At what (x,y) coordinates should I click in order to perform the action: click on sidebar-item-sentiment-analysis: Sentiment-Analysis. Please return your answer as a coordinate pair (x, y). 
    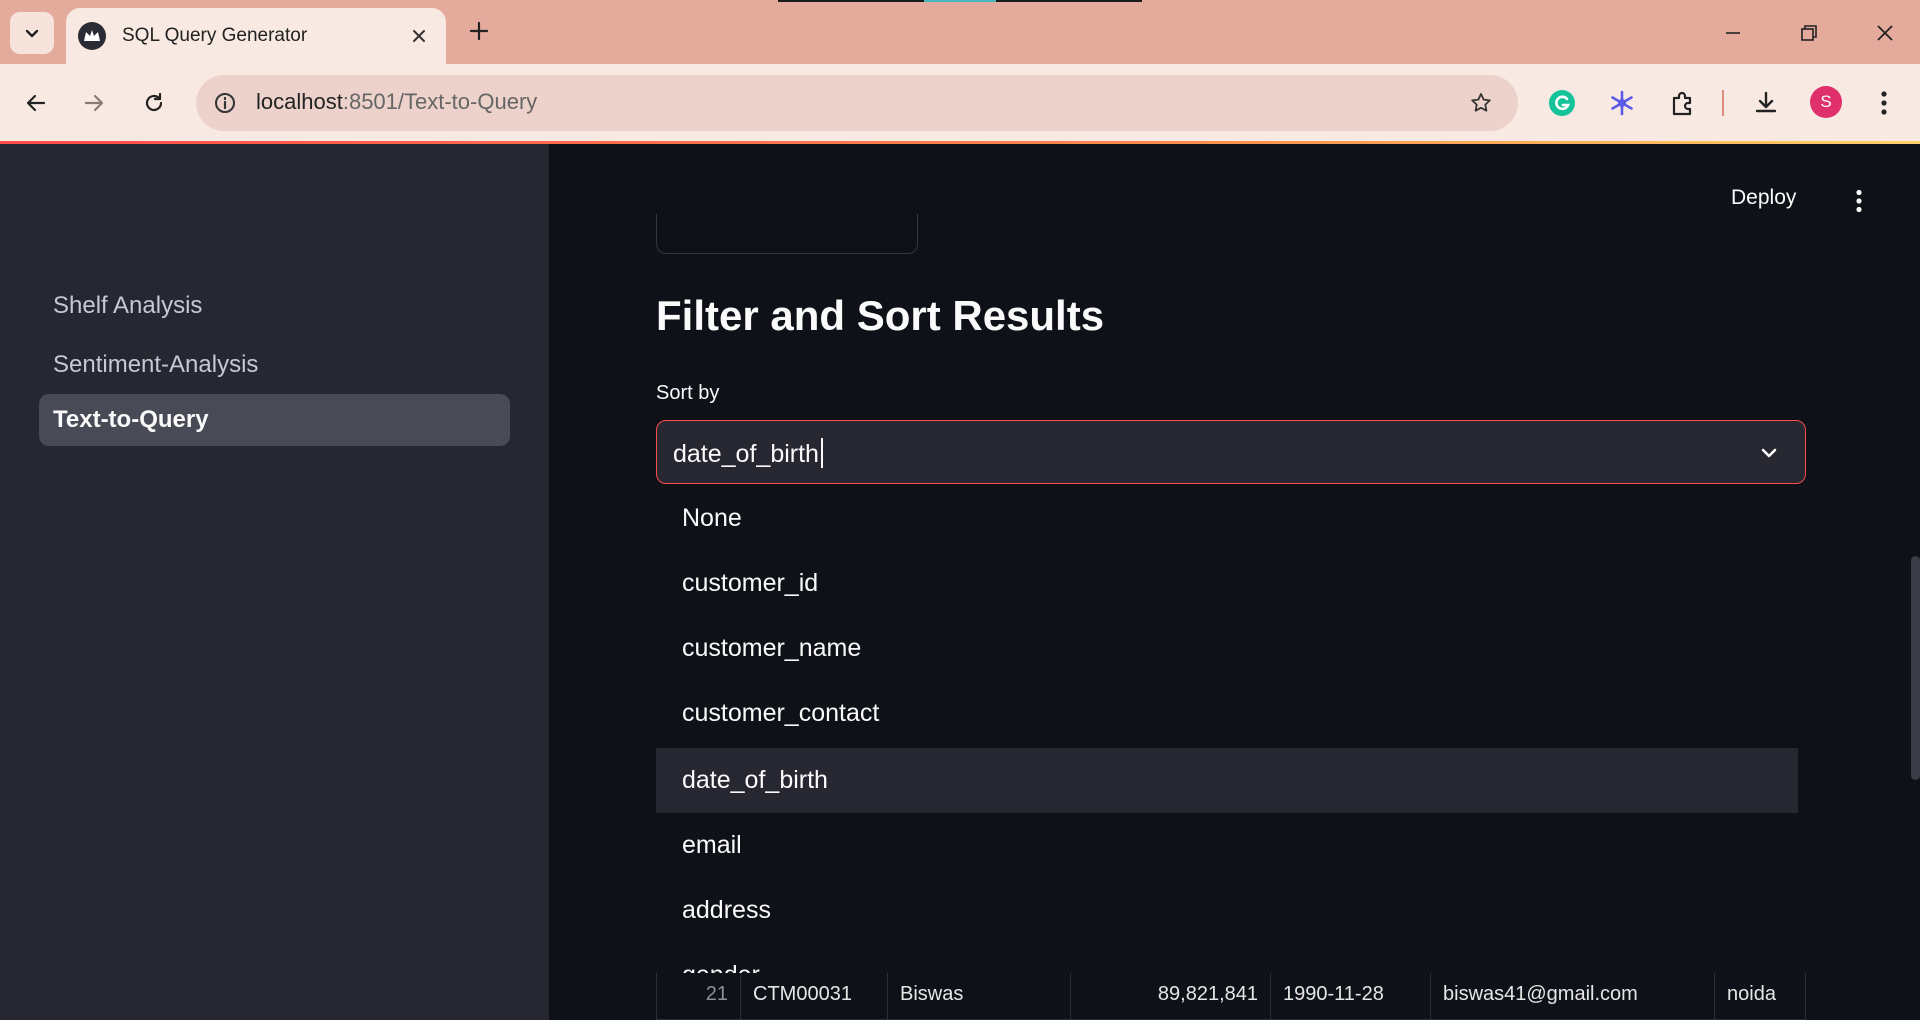
    Looking at the image, I should click on (274, 365).